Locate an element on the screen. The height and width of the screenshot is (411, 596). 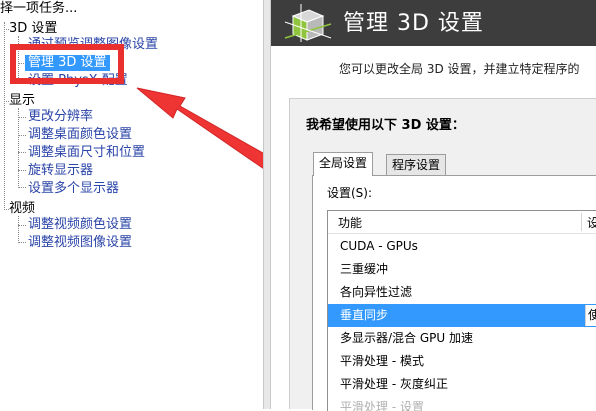
list-header: 功能 设 is located at coordinates (462, 222).